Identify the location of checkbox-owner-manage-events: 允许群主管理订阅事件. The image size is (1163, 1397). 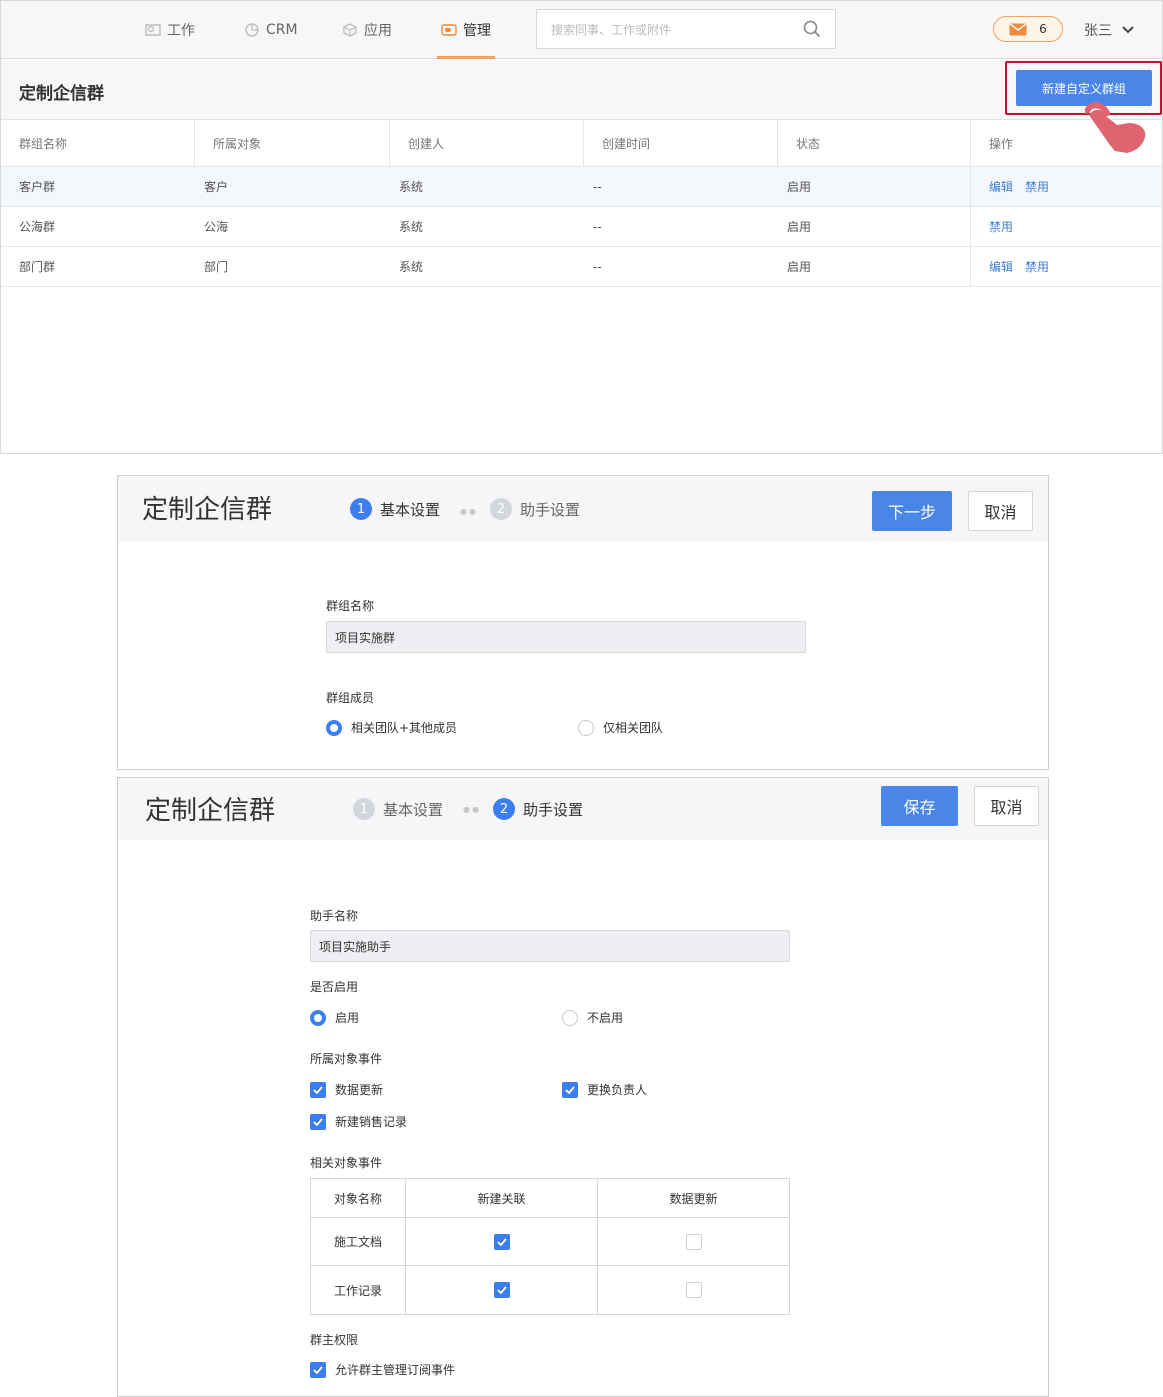
(382, 1369).